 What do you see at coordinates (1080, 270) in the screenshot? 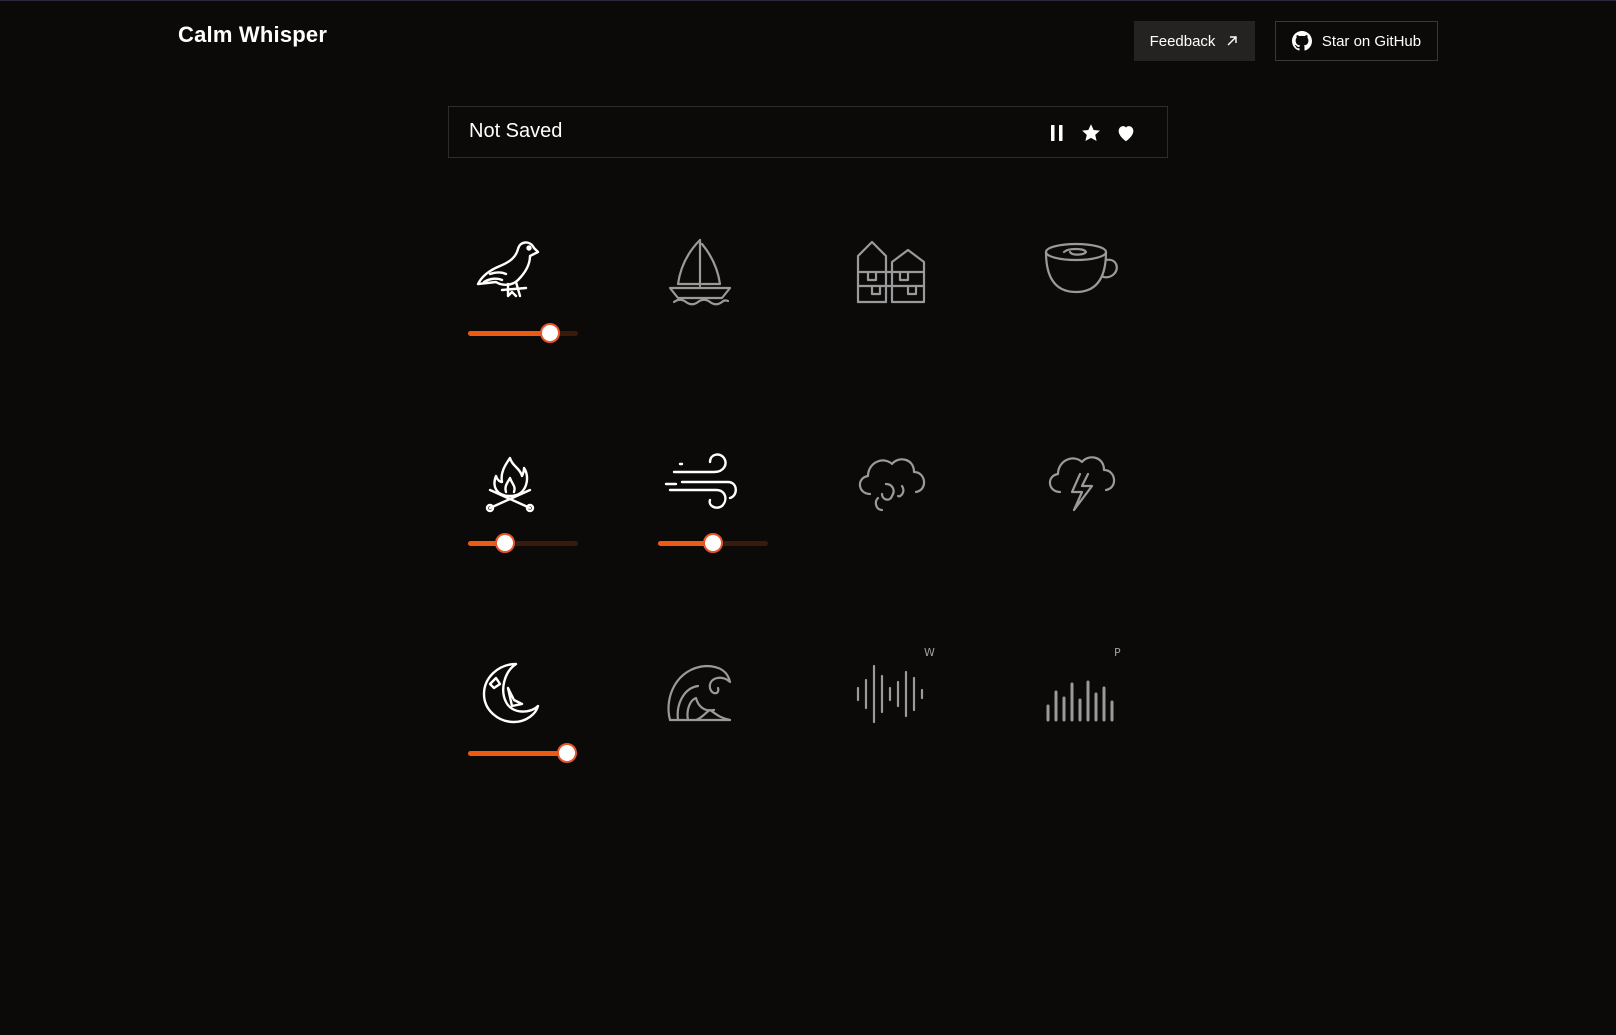
I see `coffee-cup-icon` at bounding box center [1080, 270].